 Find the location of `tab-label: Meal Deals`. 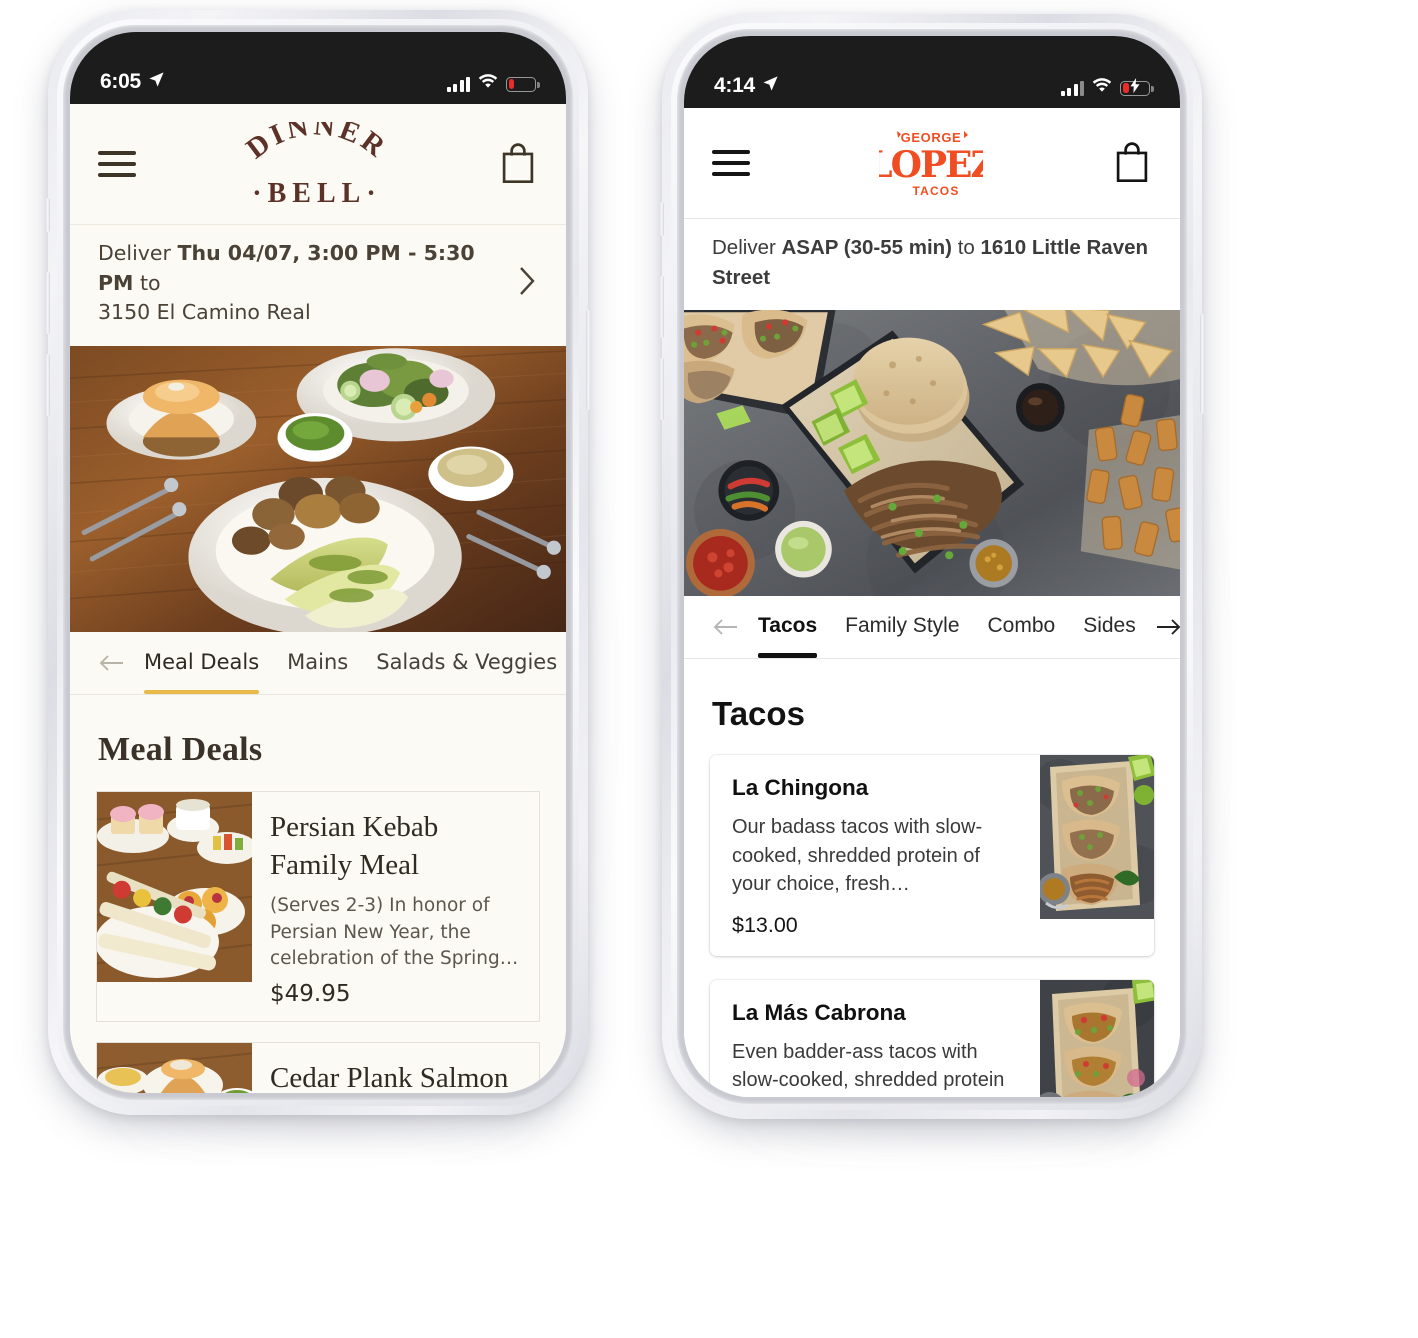

tab-label: Meal Deals is located at coordinates (202, 662).